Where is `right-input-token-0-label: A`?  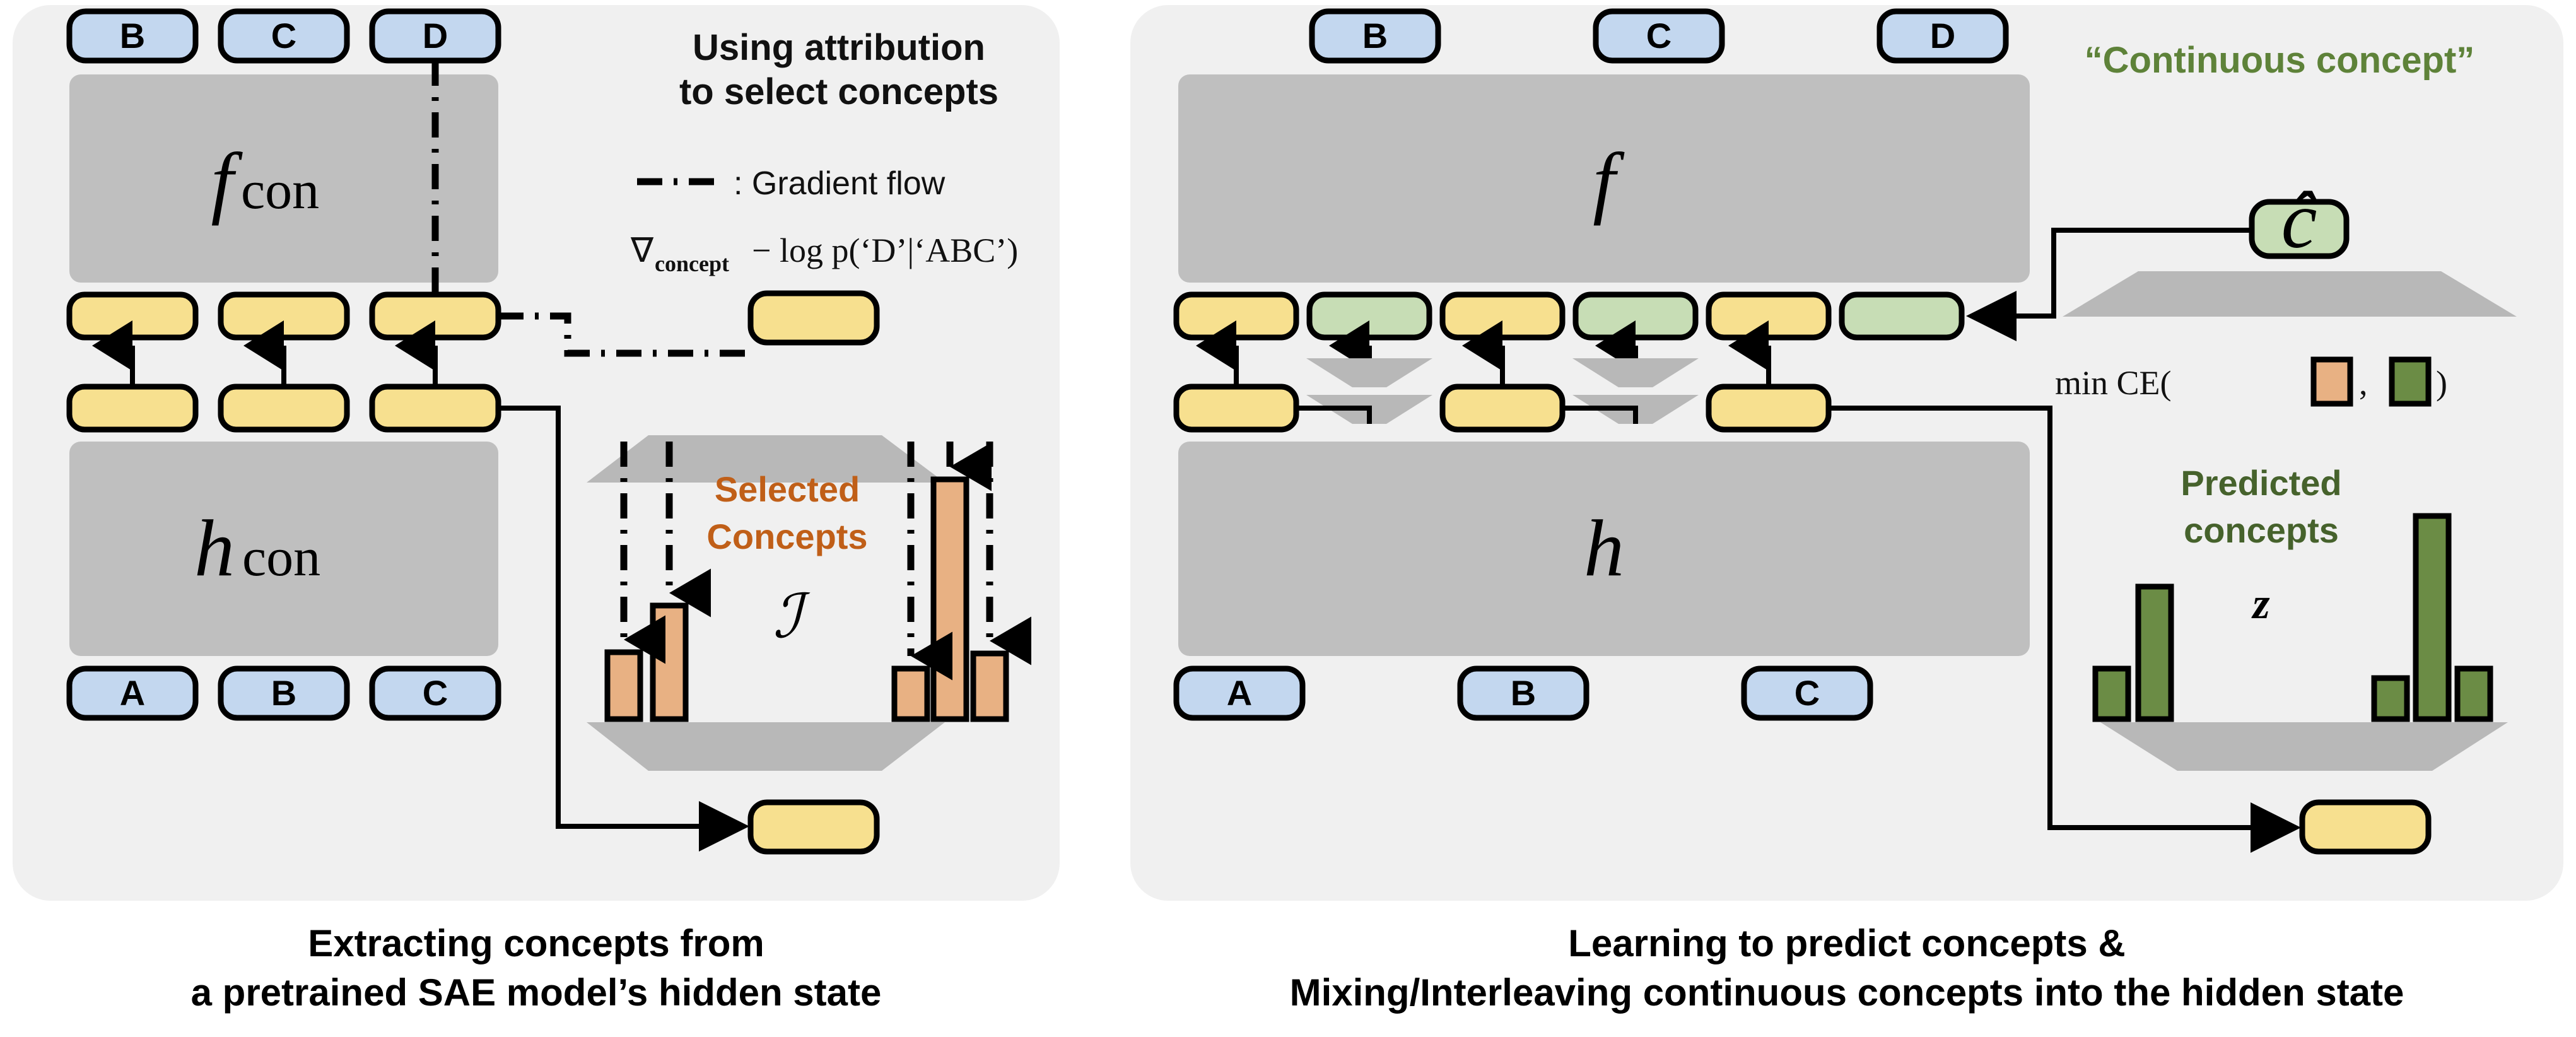
right-input-token-0-label: A is located at coordinates (1239, 693).